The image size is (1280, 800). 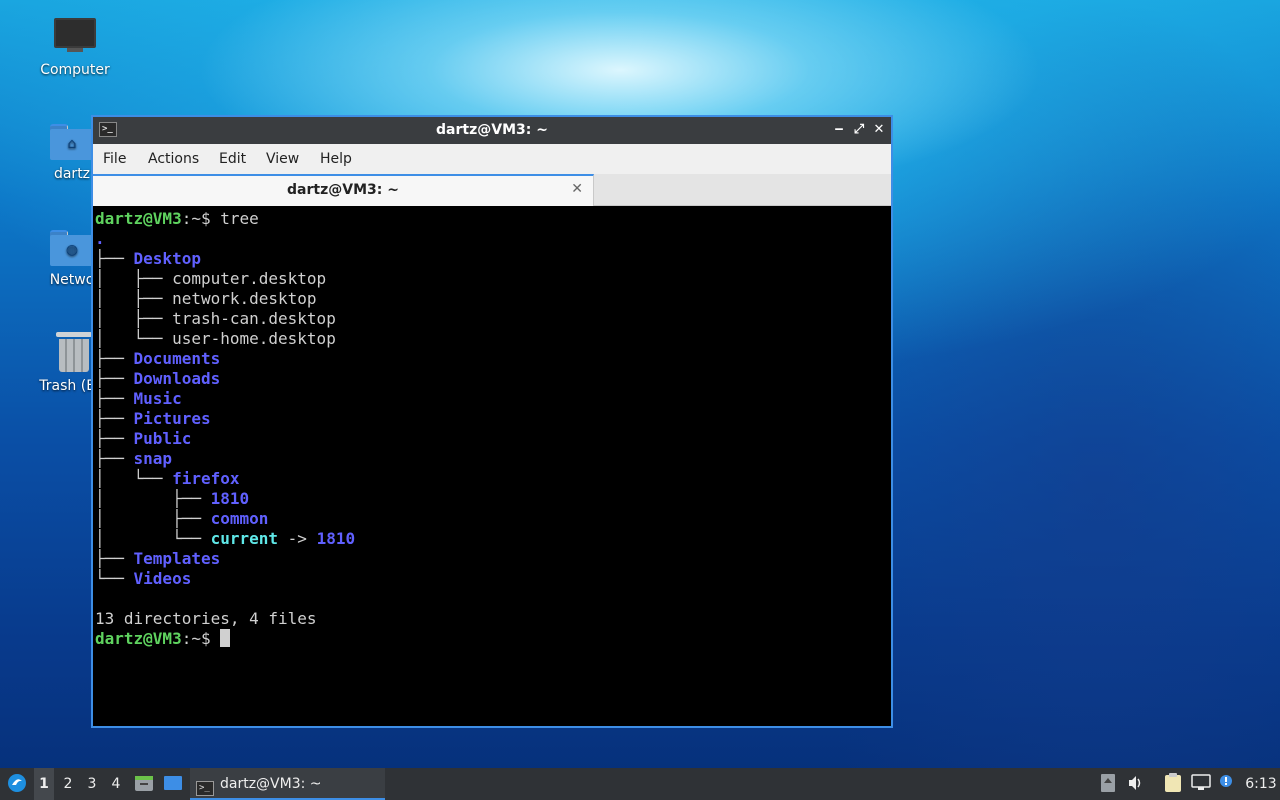 I want to click on update-notifier, so click(x=1108, y=784).